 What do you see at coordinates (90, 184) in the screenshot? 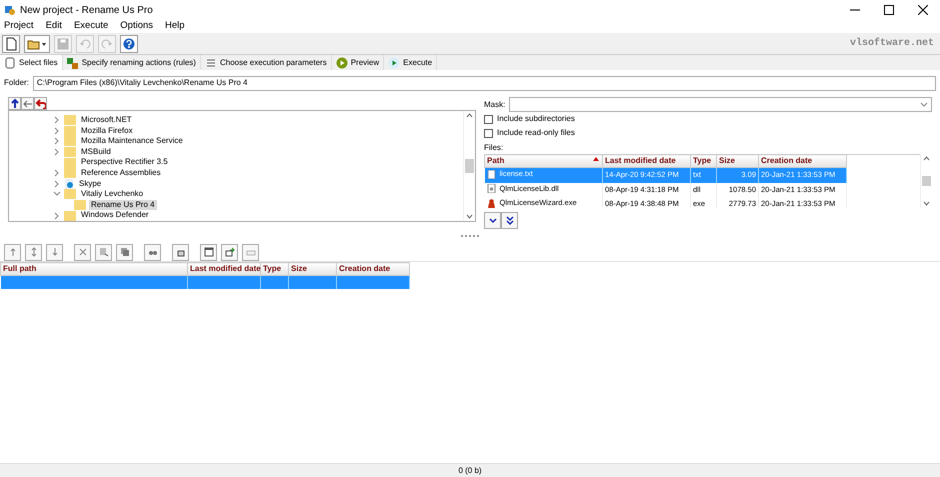
I see `tree-item: Skype` at bounding box center [90, 184].